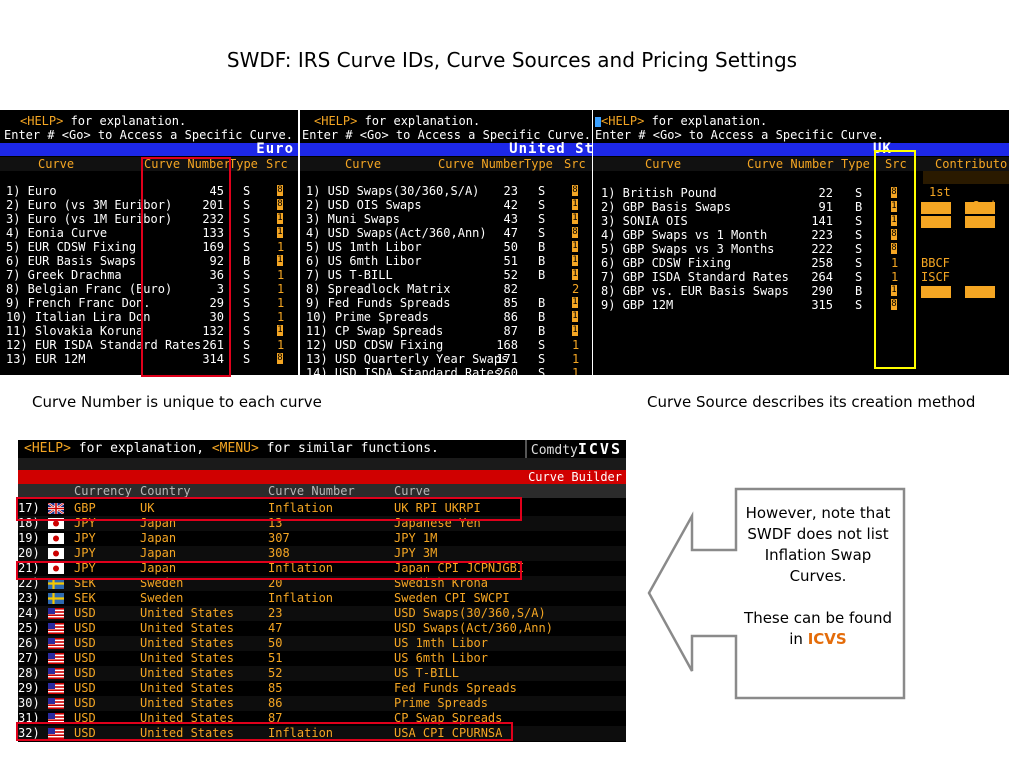 The height and width of the screenshot is (768, 1024). Describe the element at coordinates (275, 688) in the screenshot. I see `curve-number: 85` at that location.